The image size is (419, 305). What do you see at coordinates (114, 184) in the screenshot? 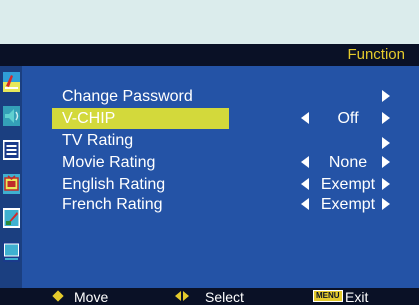
I see `menu-item-label: English Rating` at bounding box center [114, 184].